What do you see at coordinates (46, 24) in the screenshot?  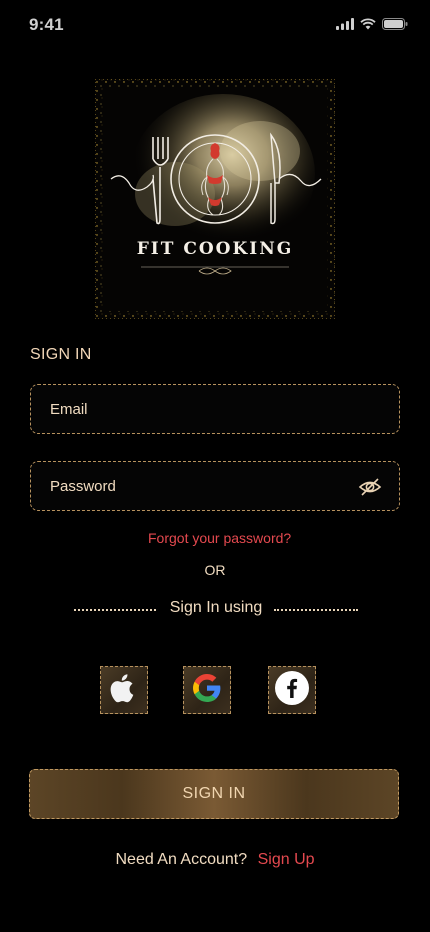 I see `status-time: 9:41` at bounding box center [46, 24].